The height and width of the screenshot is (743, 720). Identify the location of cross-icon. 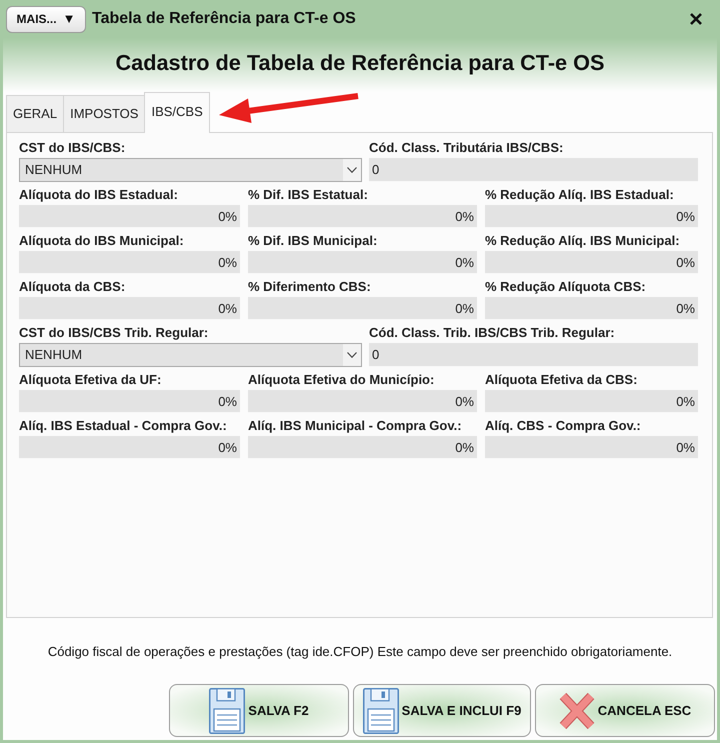
(576, 711).